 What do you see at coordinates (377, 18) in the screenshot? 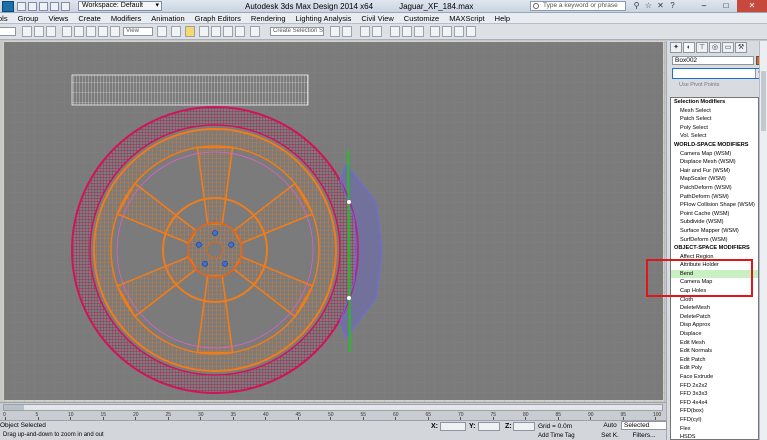
I see `menu-civil-view: Civil View` at bounding box center [377, 18].